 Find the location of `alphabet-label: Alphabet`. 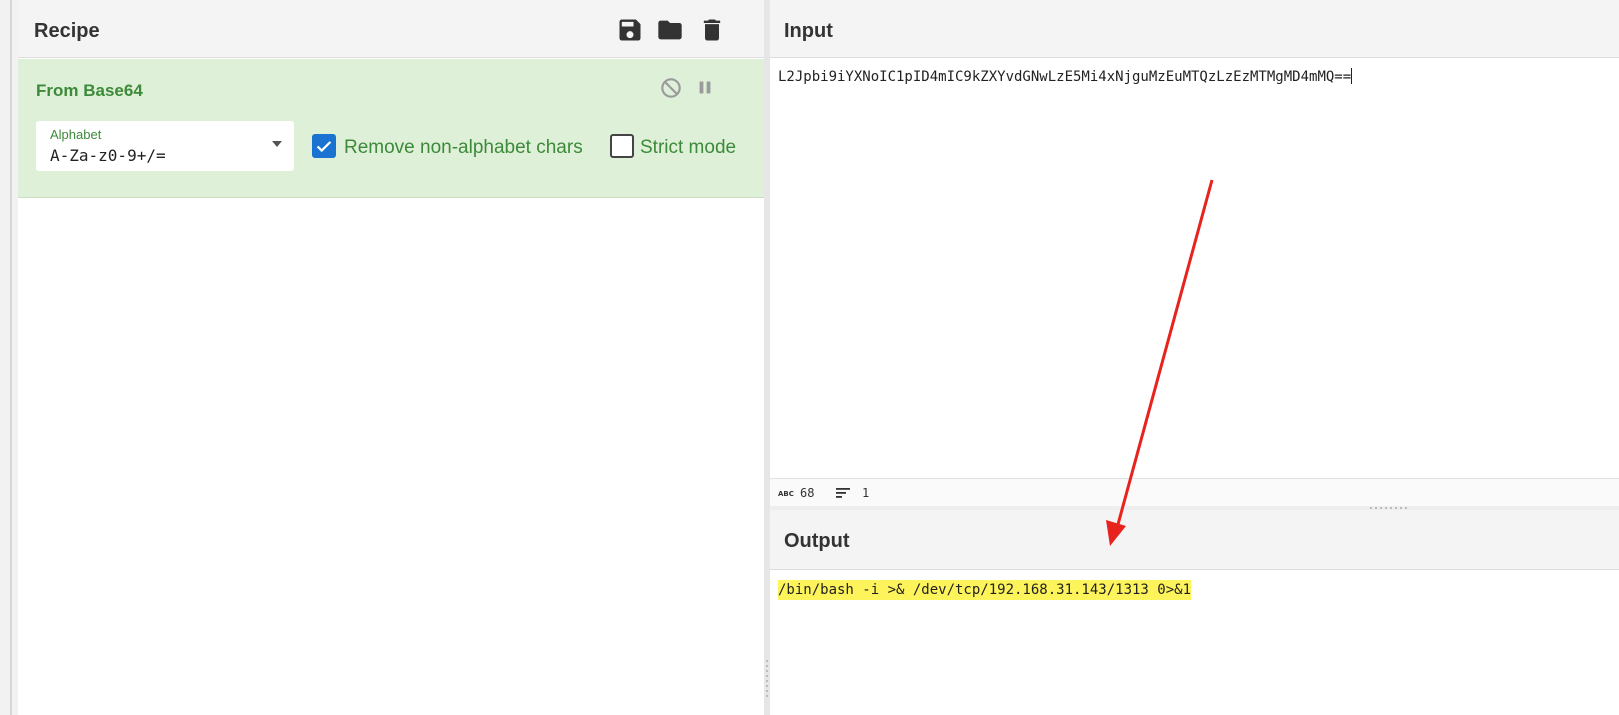

alphabet-label: Alphabet is located at coordinates (76, 134).